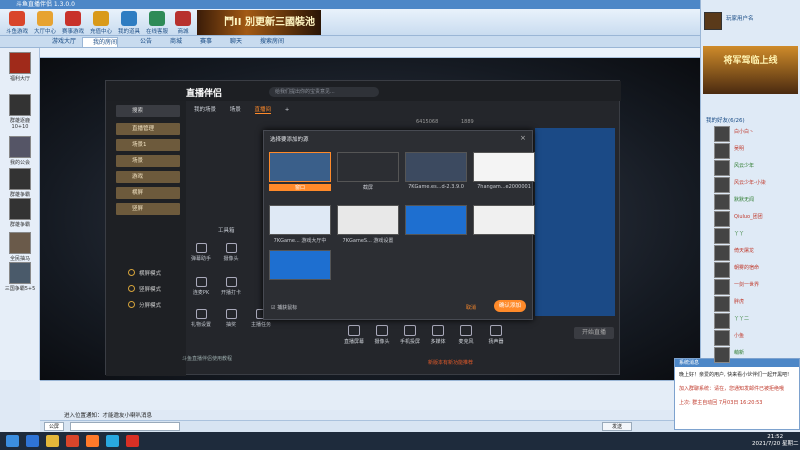  Describe the element at coordinates (471, 307) in the screenshot. I see `dialog-cancel-button: 取消` at that location.